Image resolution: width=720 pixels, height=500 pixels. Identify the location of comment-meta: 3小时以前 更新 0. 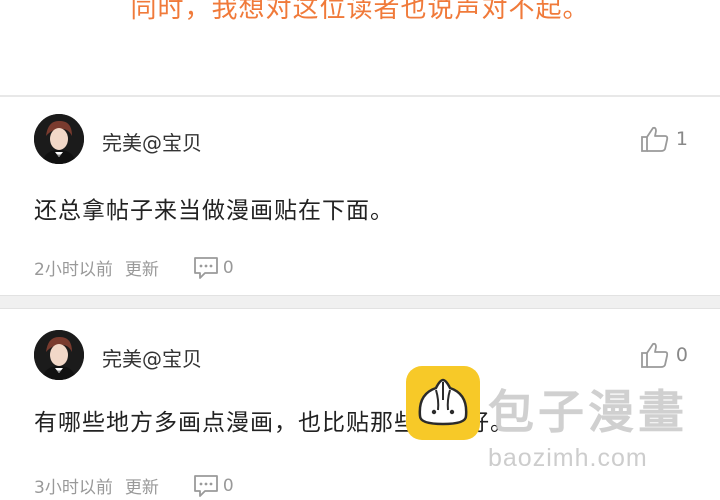
(134, 485).